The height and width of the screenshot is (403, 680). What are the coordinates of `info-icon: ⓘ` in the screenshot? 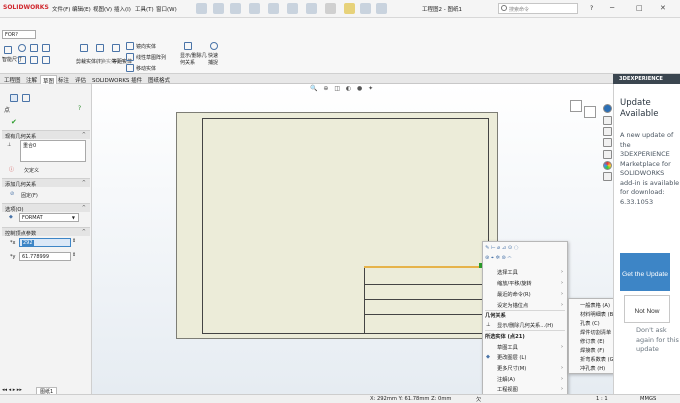 It's located at (12, 170).